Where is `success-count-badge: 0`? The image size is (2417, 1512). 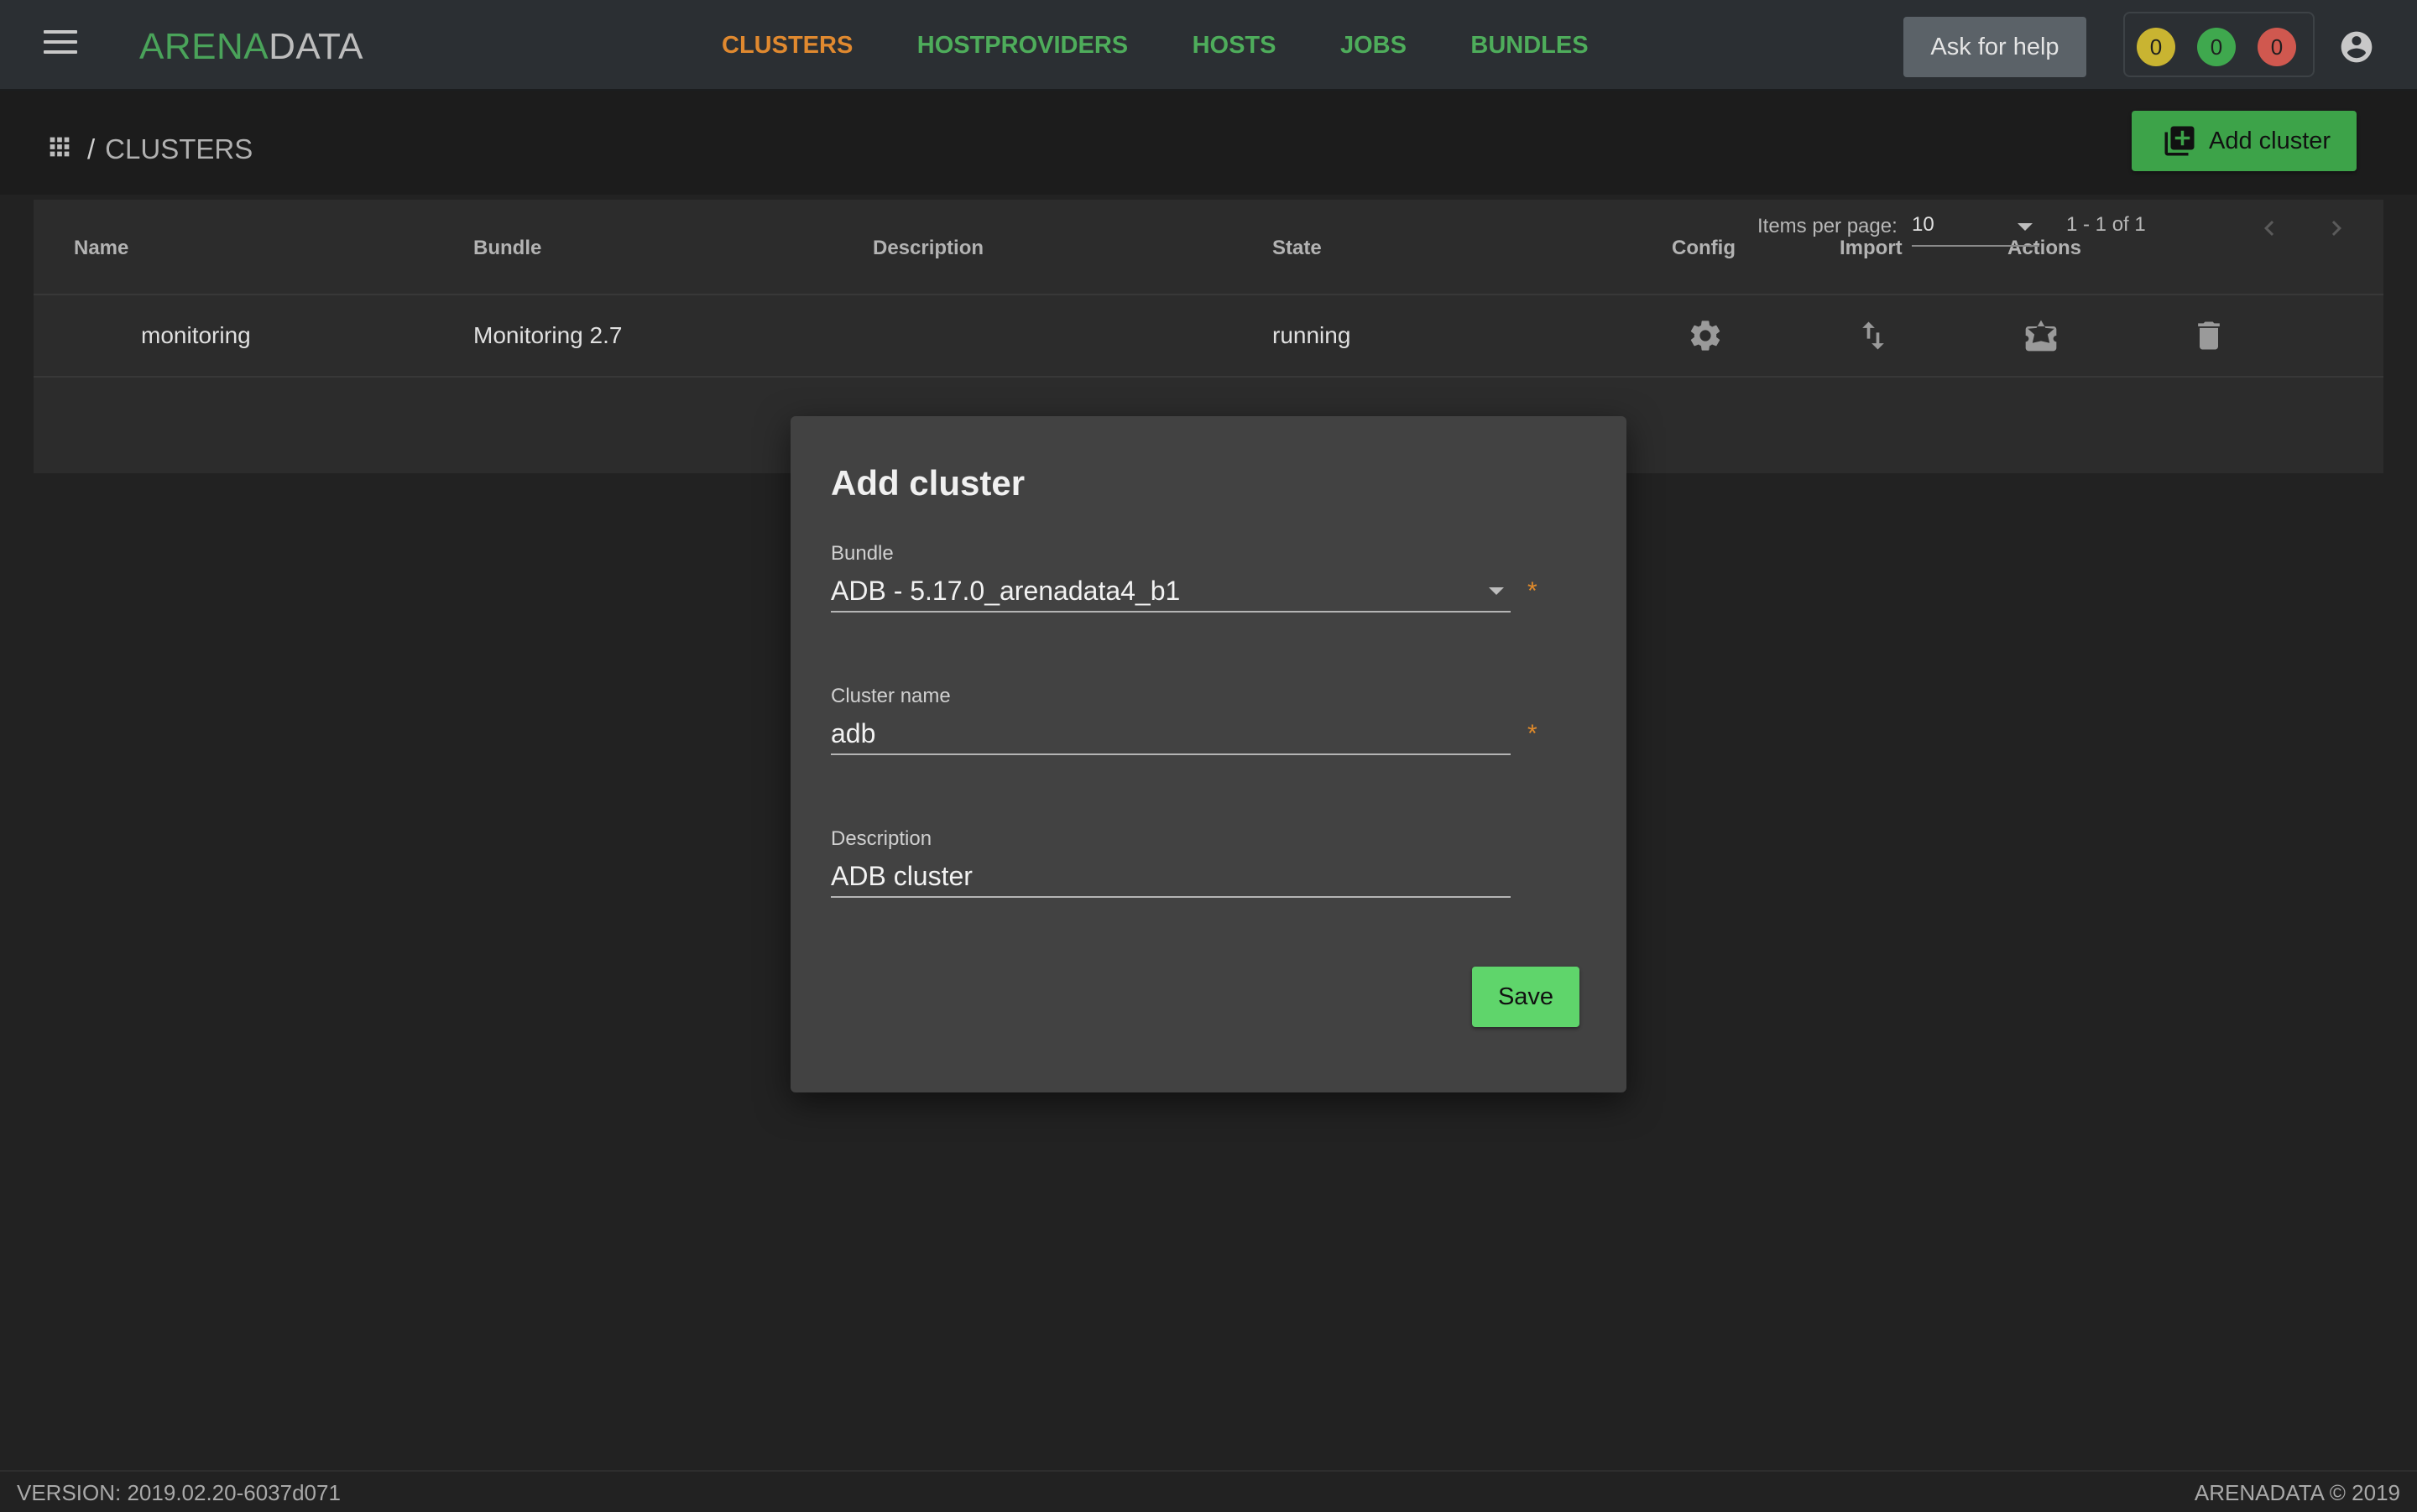 success-count-badge: 0 is located at coordinates (2216, 47).